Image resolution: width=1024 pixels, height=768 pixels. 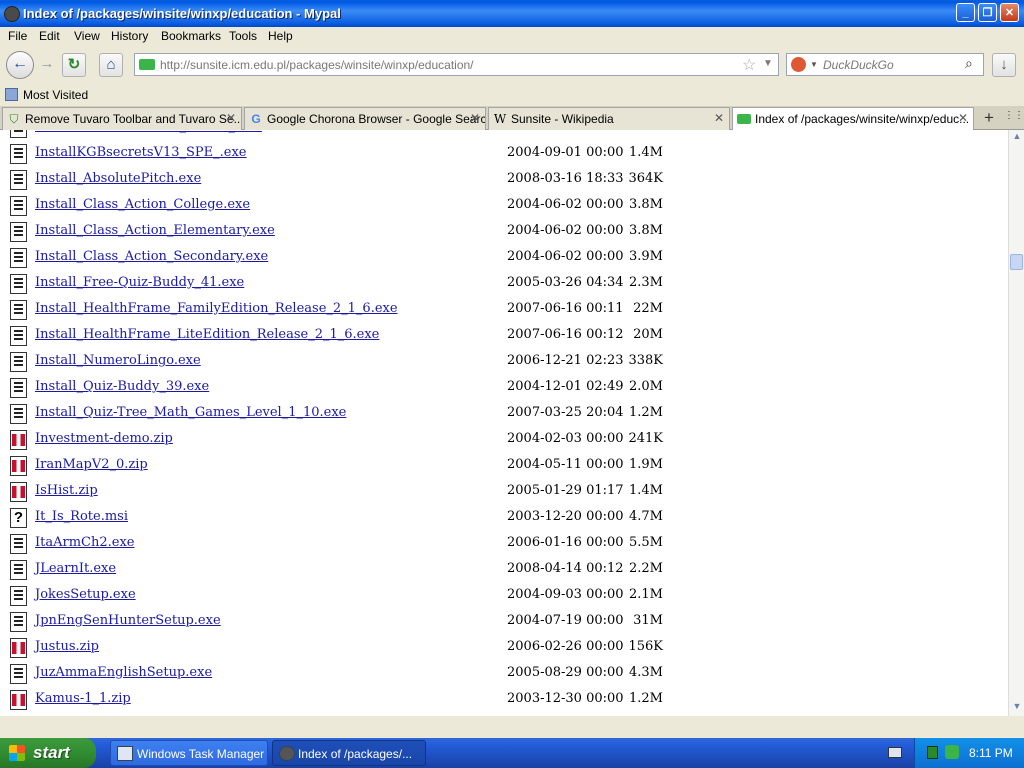 I want to click on menu-history: History, so click(x=129, y=36).